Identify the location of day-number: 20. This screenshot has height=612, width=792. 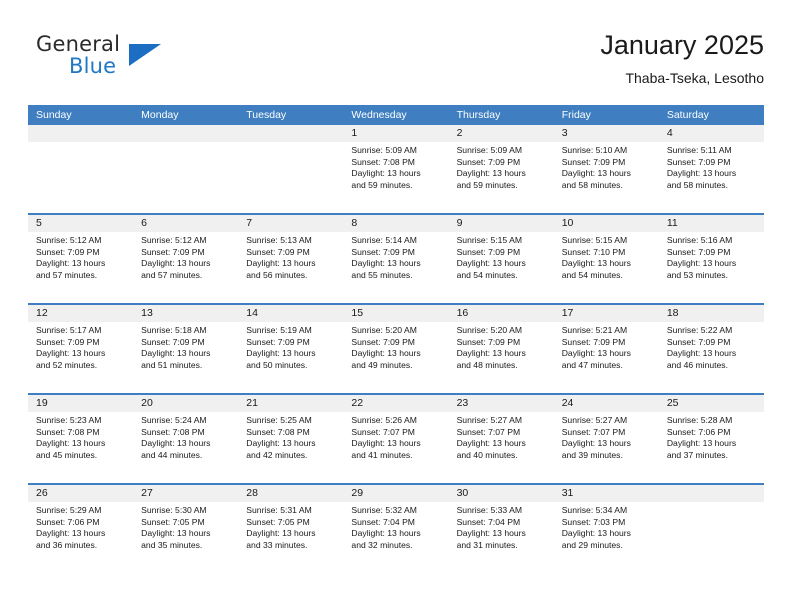
(147, 403).